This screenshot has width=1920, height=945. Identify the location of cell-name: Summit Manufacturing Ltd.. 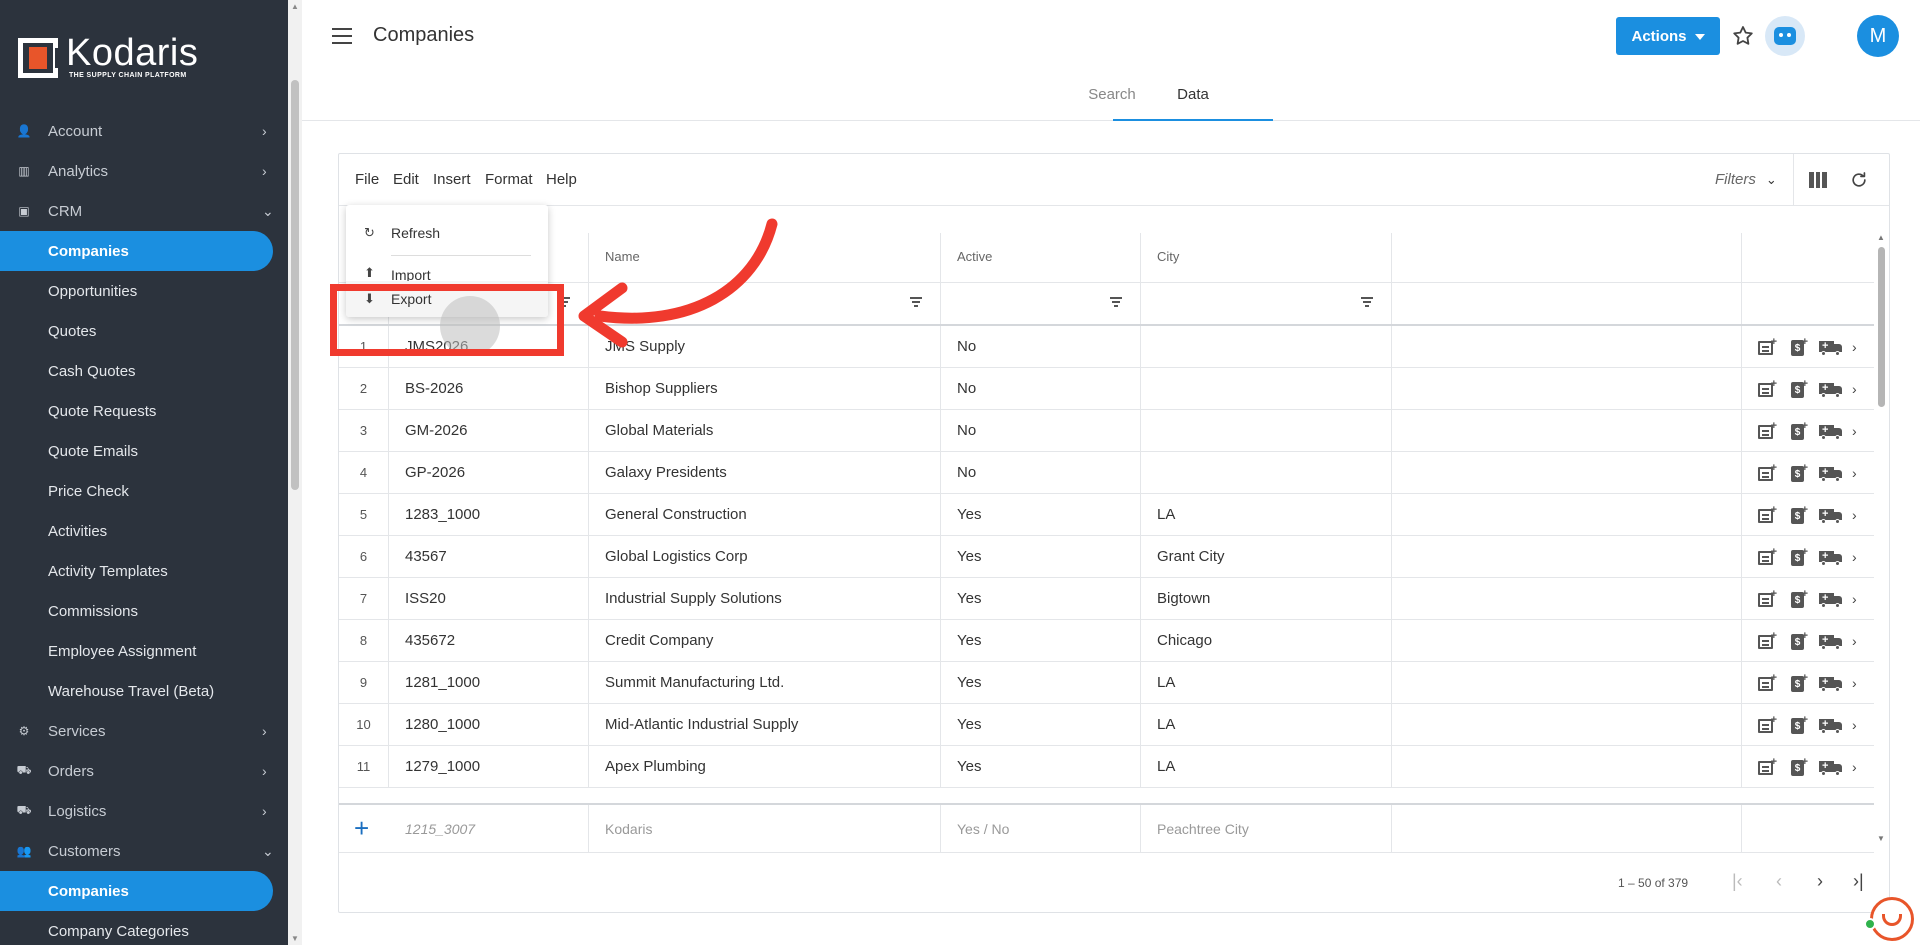
(765, 683).